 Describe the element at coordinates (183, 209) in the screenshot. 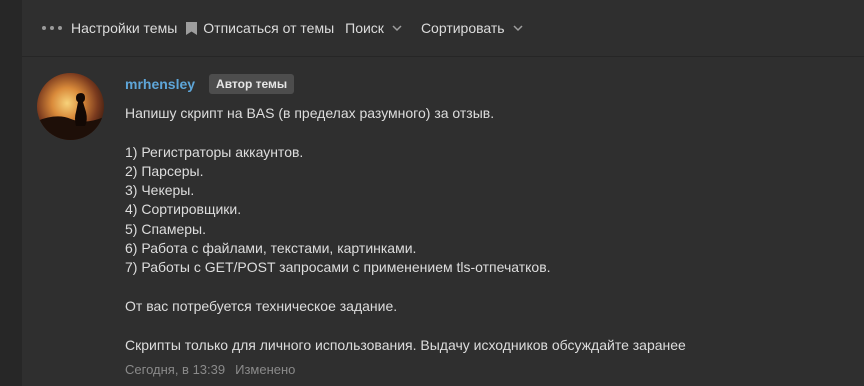

I see `list-item: 4) Сортировщики.` at that location.